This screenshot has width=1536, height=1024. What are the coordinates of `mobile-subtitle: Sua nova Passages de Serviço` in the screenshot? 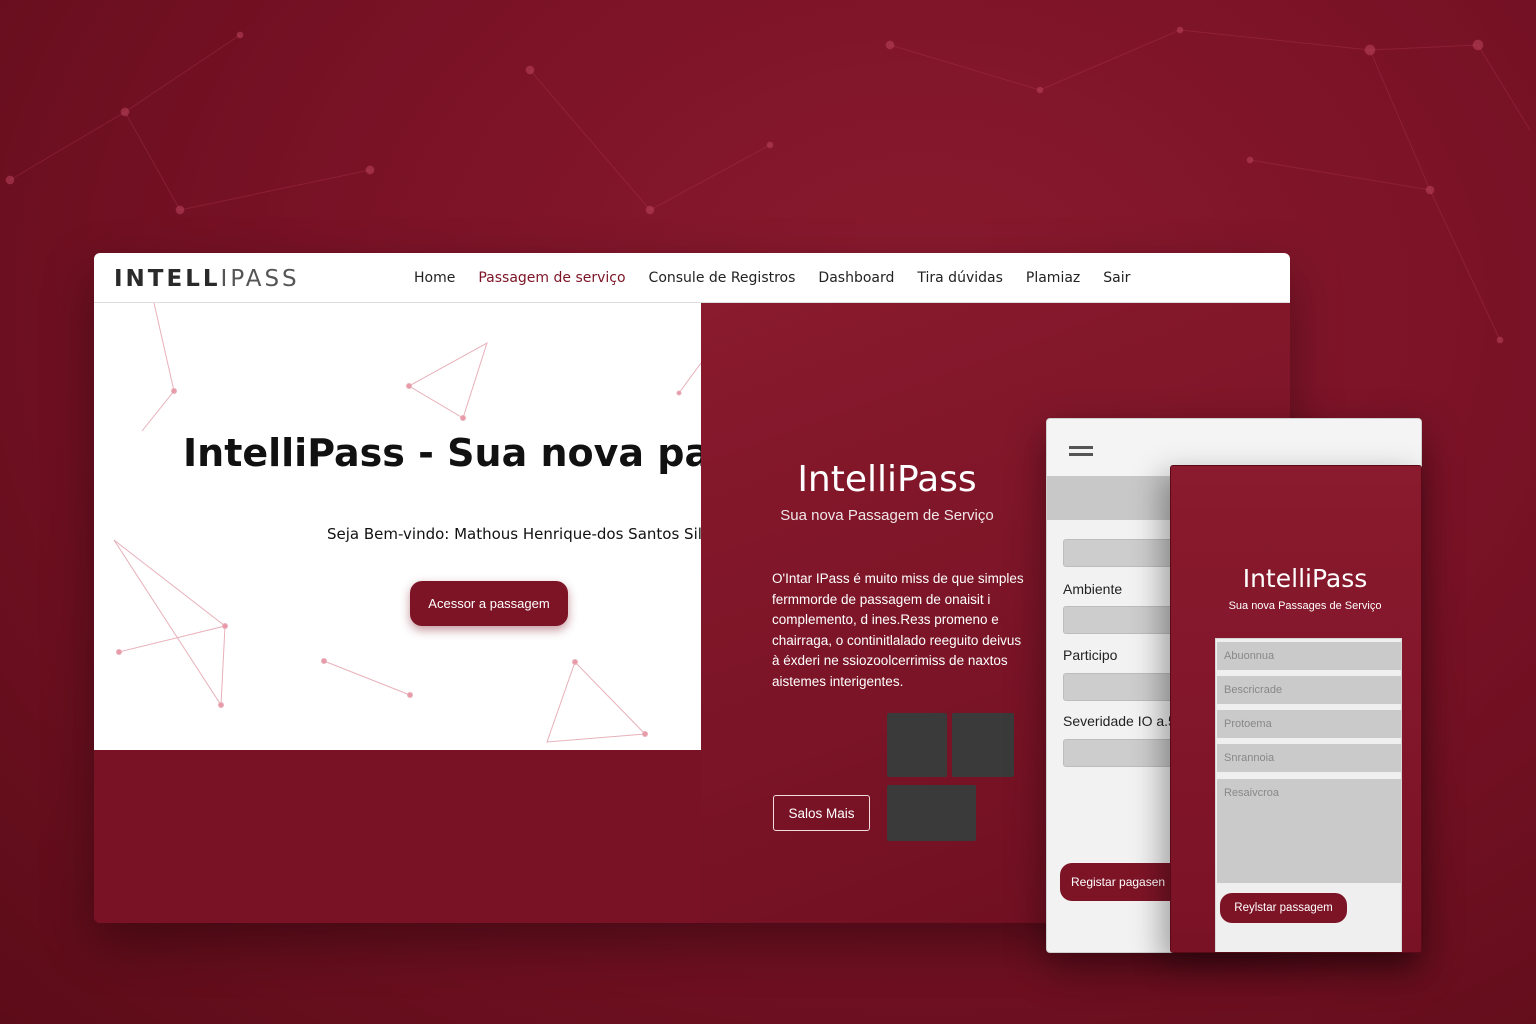 It's located at (1305, 606).